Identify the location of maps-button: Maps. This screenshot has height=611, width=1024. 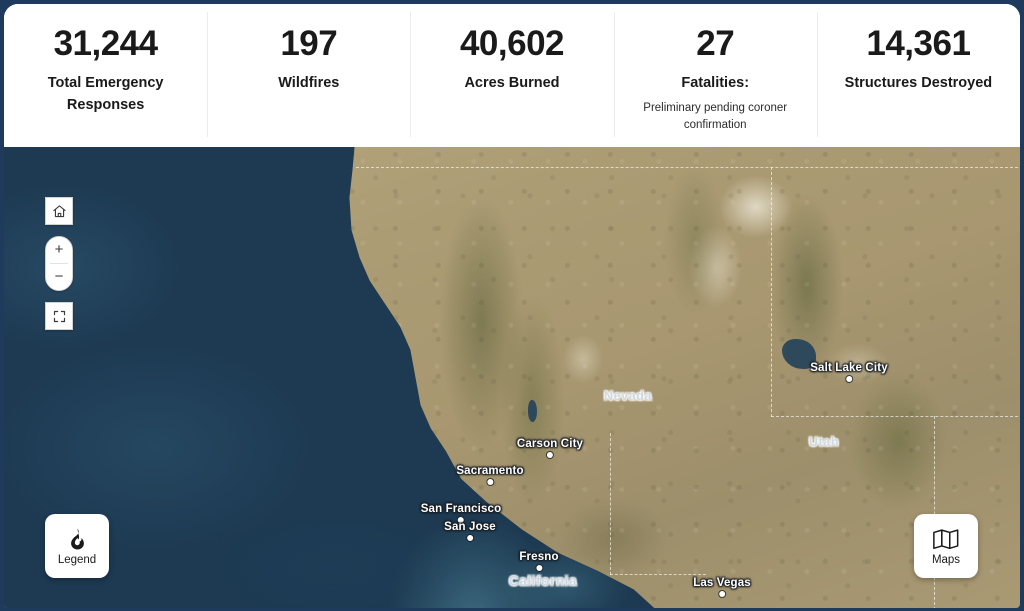
(946, 546).